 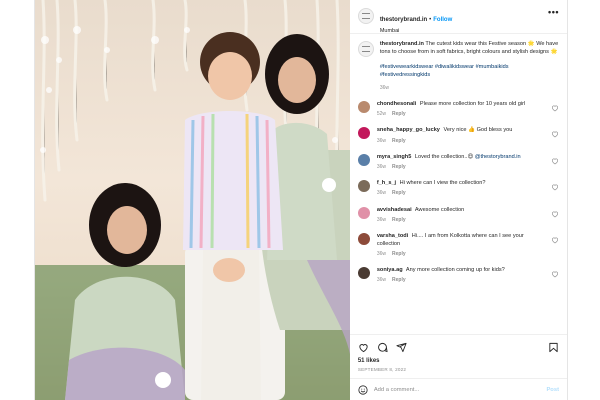 I want to click on likes-count: 51 likes, so click(x=458, y=361).